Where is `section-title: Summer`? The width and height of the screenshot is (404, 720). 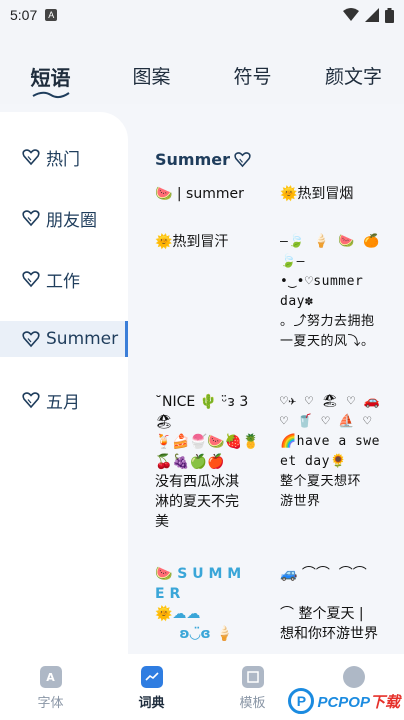
section-title: Summer is located at coordinates (203, 159).